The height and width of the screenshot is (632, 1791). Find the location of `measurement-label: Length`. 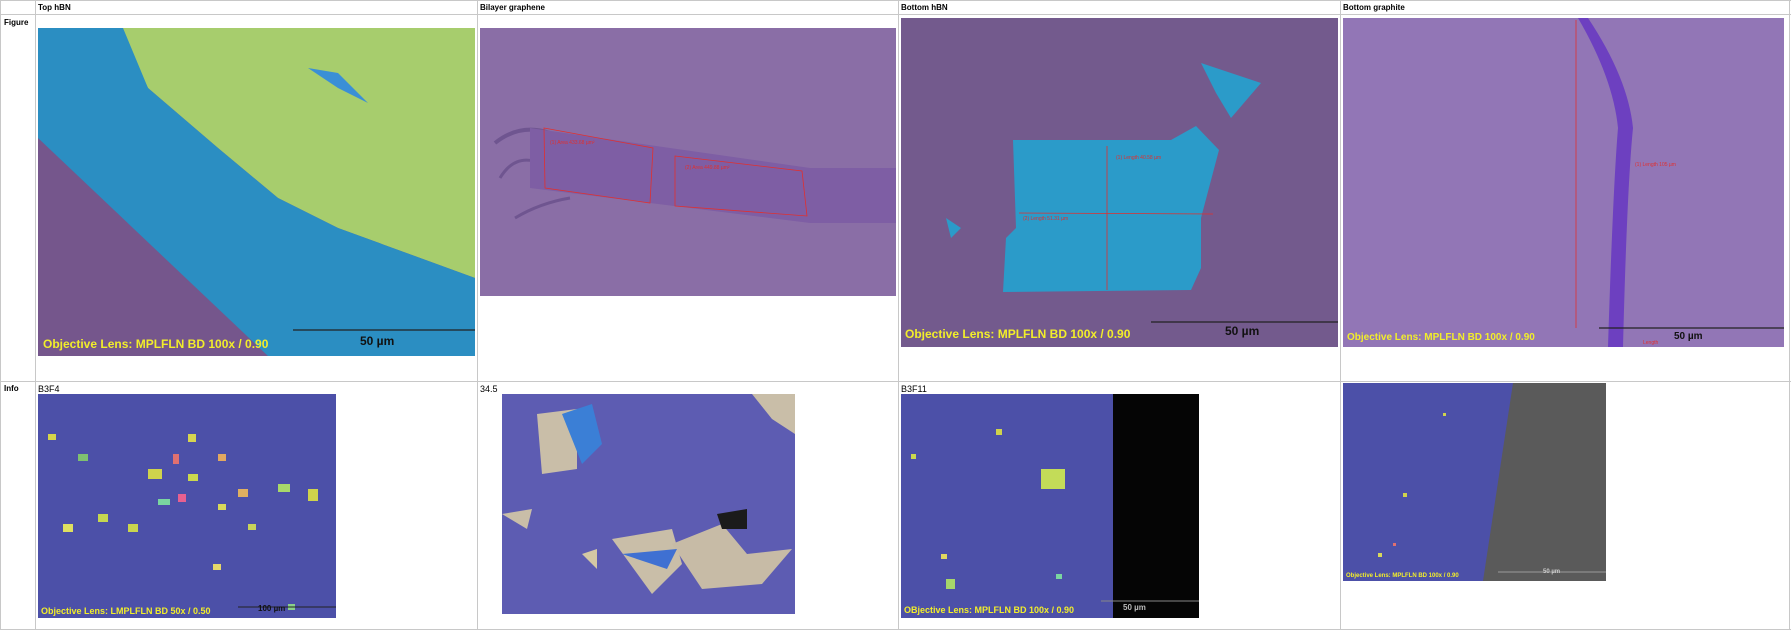

measurement-label: Length is located at coordinates (1651, 343).